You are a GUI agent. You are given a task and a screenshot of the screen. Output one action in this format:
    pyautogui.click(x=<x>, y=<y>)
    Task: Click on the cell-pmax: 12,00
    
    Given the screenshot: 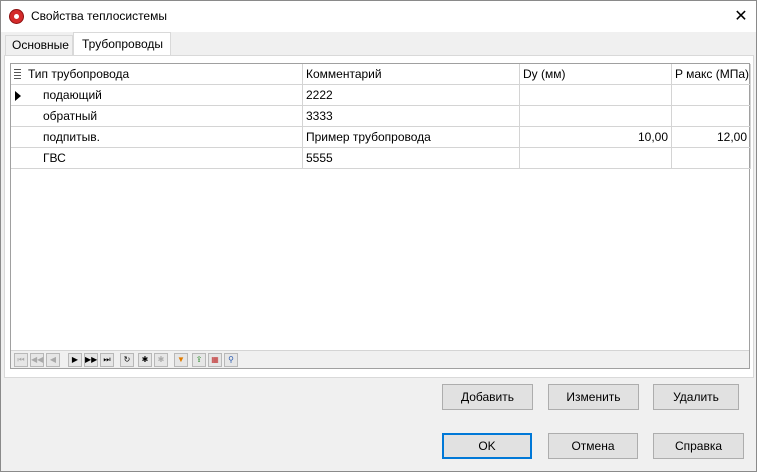 What is the action you would take?
    pyautogui.click(x=711, y=137)
    